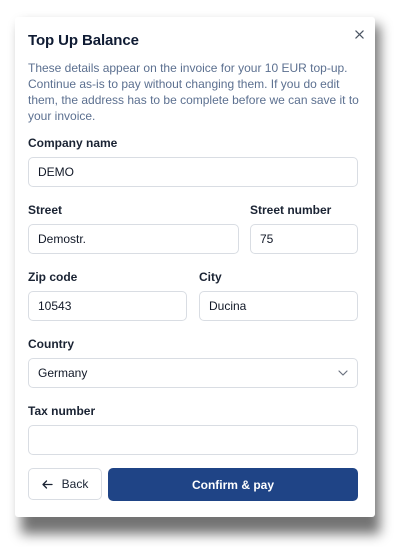  Describe the element at coordinates (83, 40) in the screenshot. I see `dialog-title: Top Up Balance` at that location.